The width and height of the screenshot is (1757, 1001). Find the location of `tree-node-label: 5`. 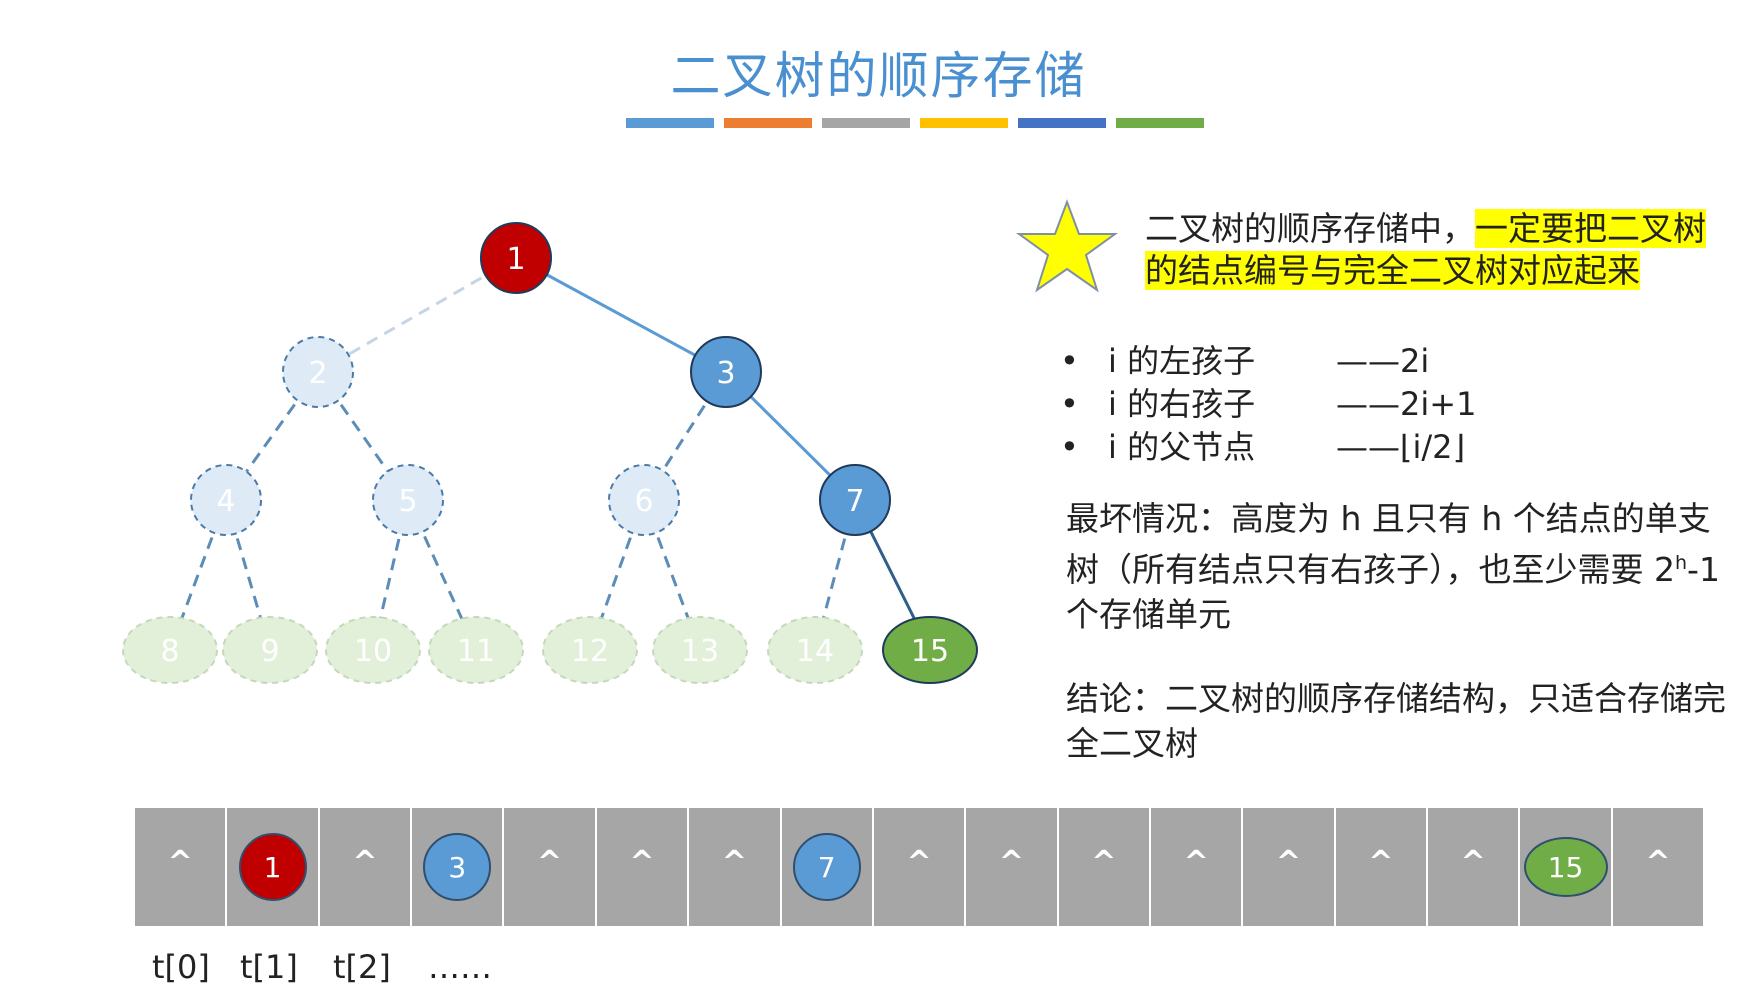

tree-node-label: 5 is located at coordinates (407, 501).